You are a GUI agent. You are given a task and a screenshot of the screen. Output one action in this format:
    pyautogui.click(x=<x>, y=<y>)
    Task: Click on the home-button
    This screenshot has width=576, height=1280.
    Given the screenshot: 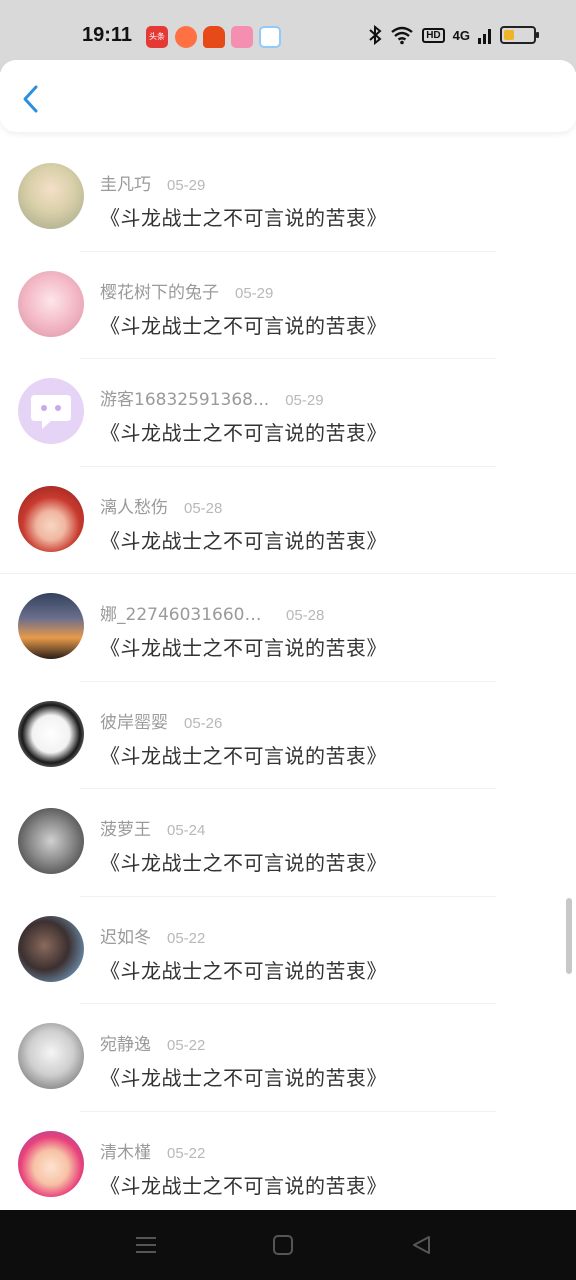 What is the action you would take?
    pyautogui.click(x=283, y=1245)
    